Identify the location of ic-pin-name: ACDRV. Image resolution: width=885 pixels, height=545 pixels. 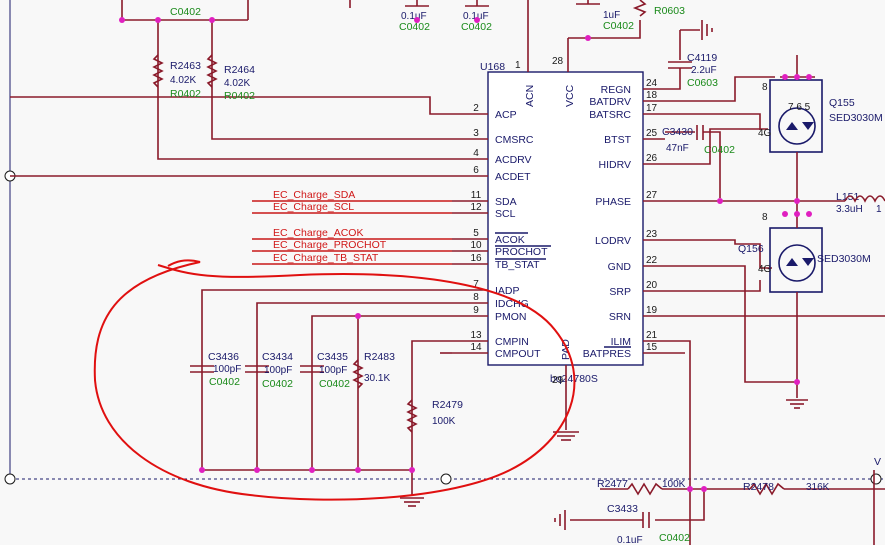
(513, 160).